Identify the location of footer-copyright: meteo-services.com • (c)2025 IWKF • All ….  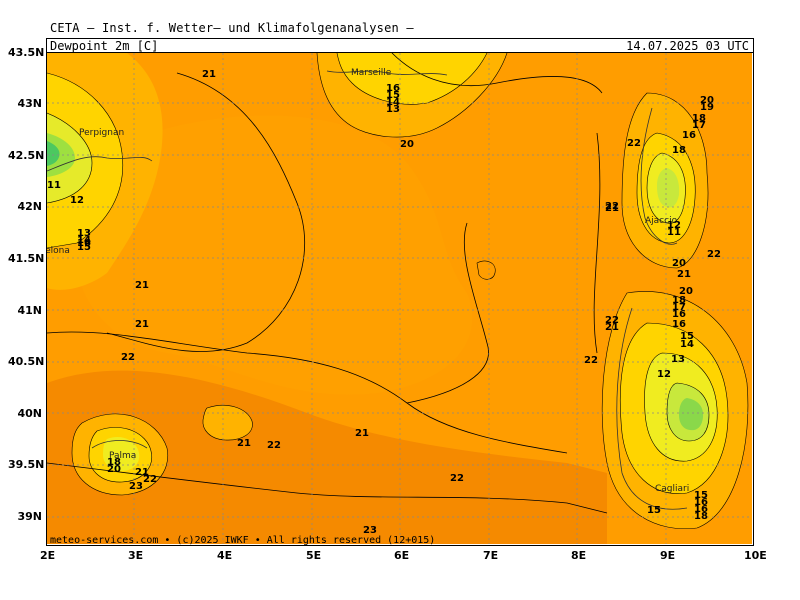
(243, 540).